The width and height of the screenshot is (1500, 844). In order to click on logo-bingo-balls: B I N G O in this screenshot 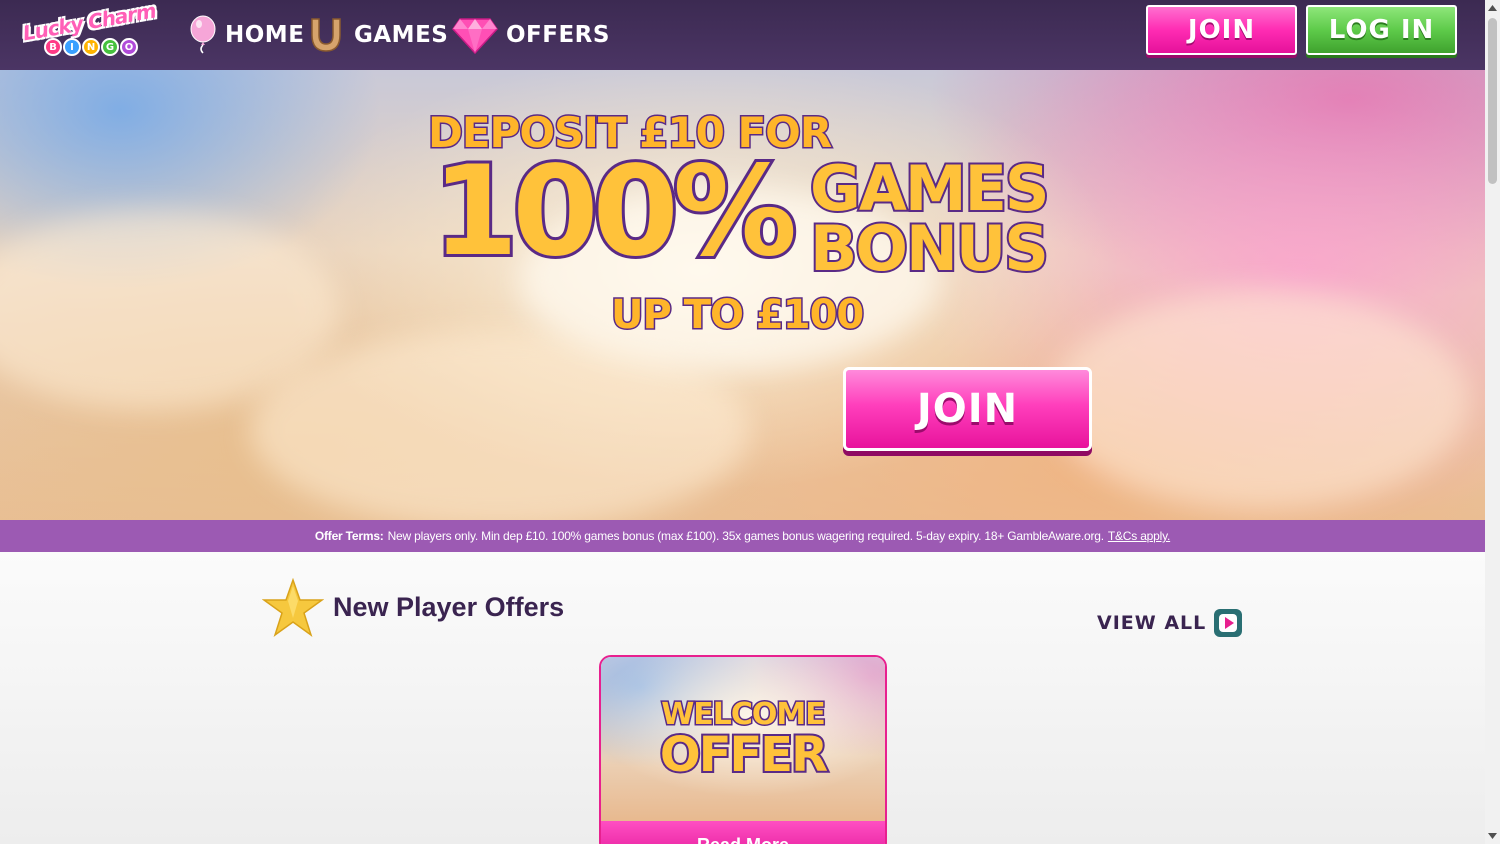, I will do `click(91, 47)`.